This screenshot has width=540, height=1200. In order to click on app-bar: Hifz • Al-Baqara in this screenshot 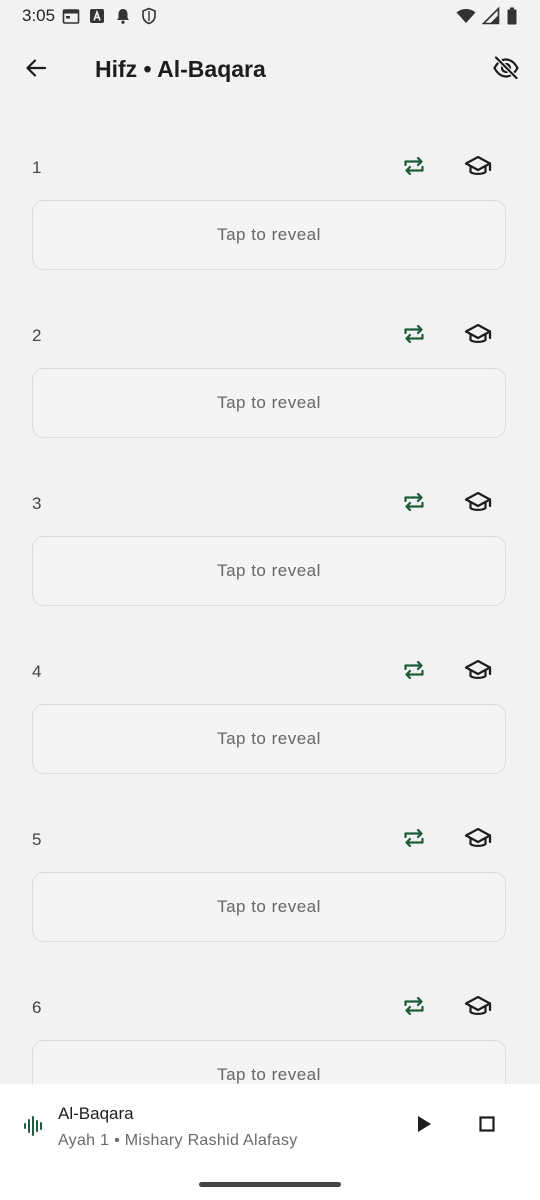, I will do `click(270, 70)`.